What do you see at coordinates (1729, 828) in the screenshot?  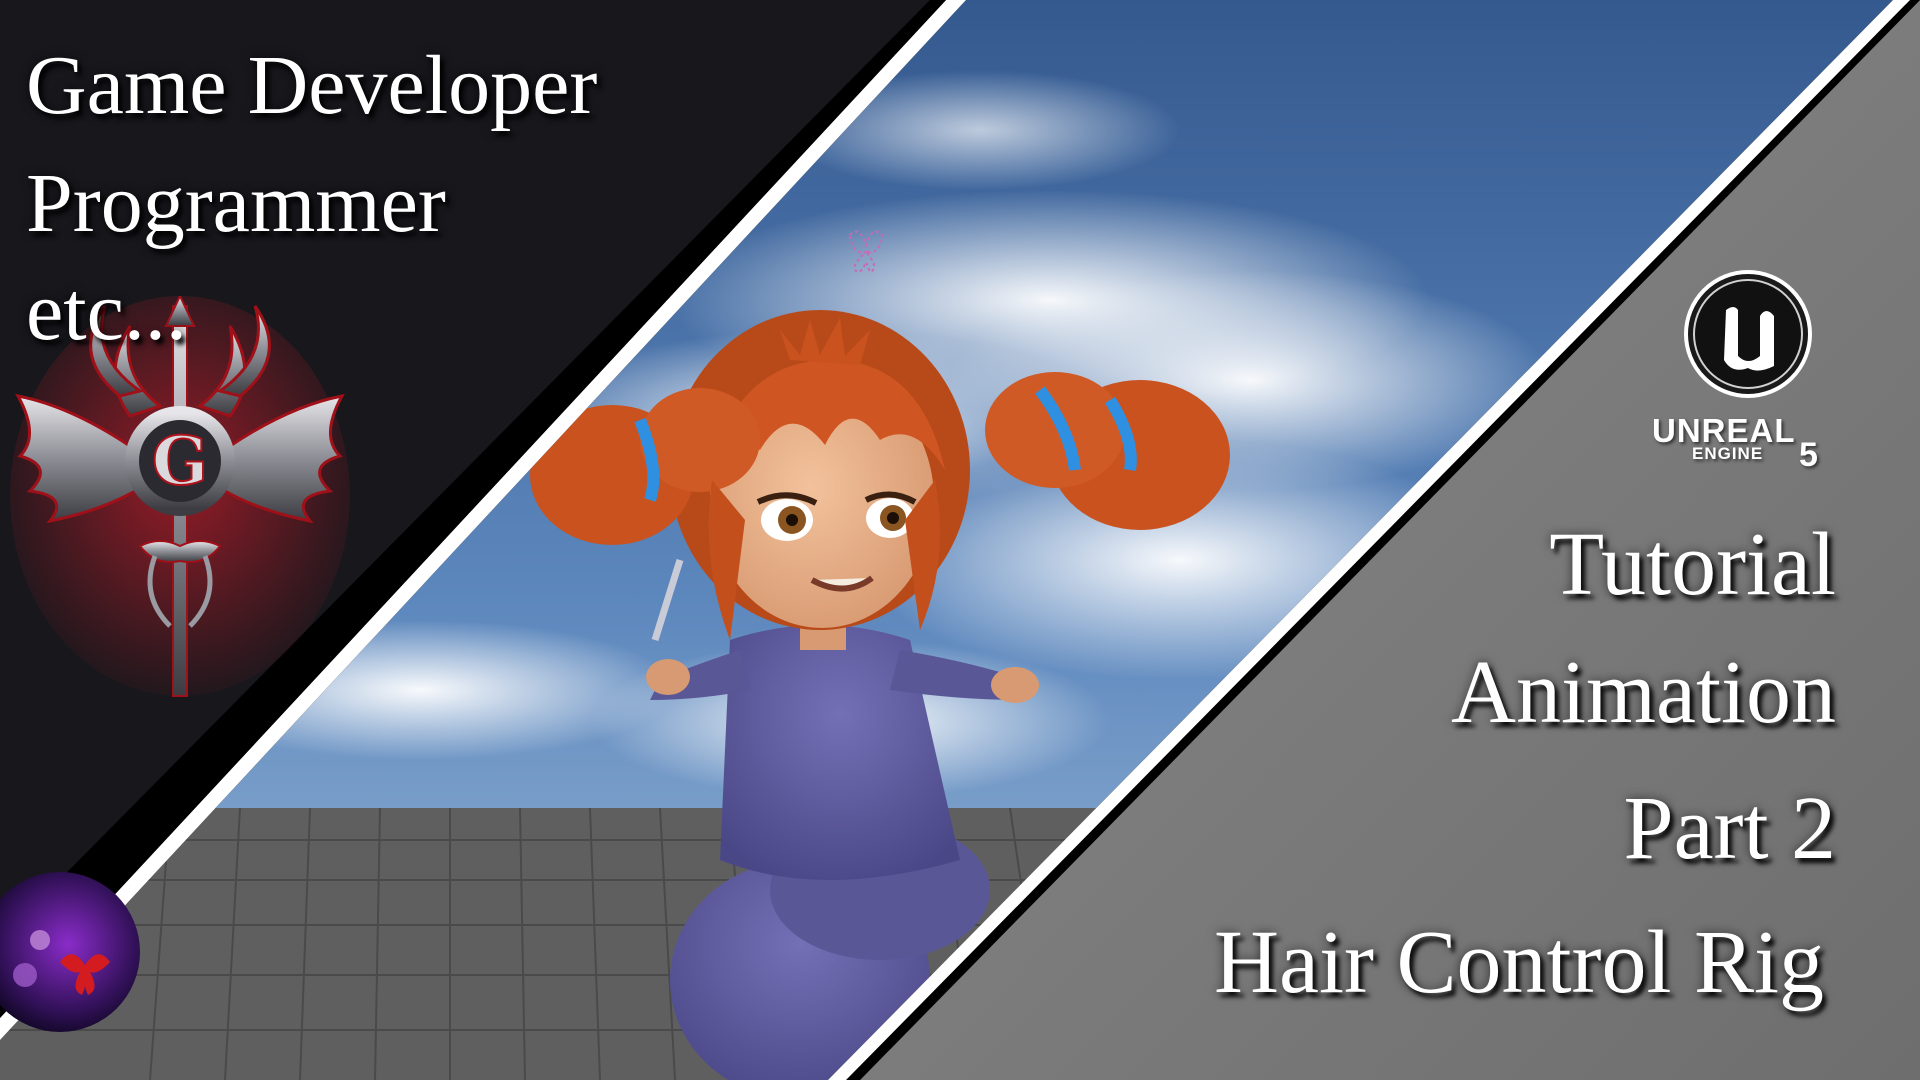 I see `tutorial-title-line-3: Part 2` at bounding box center [1729, 828].